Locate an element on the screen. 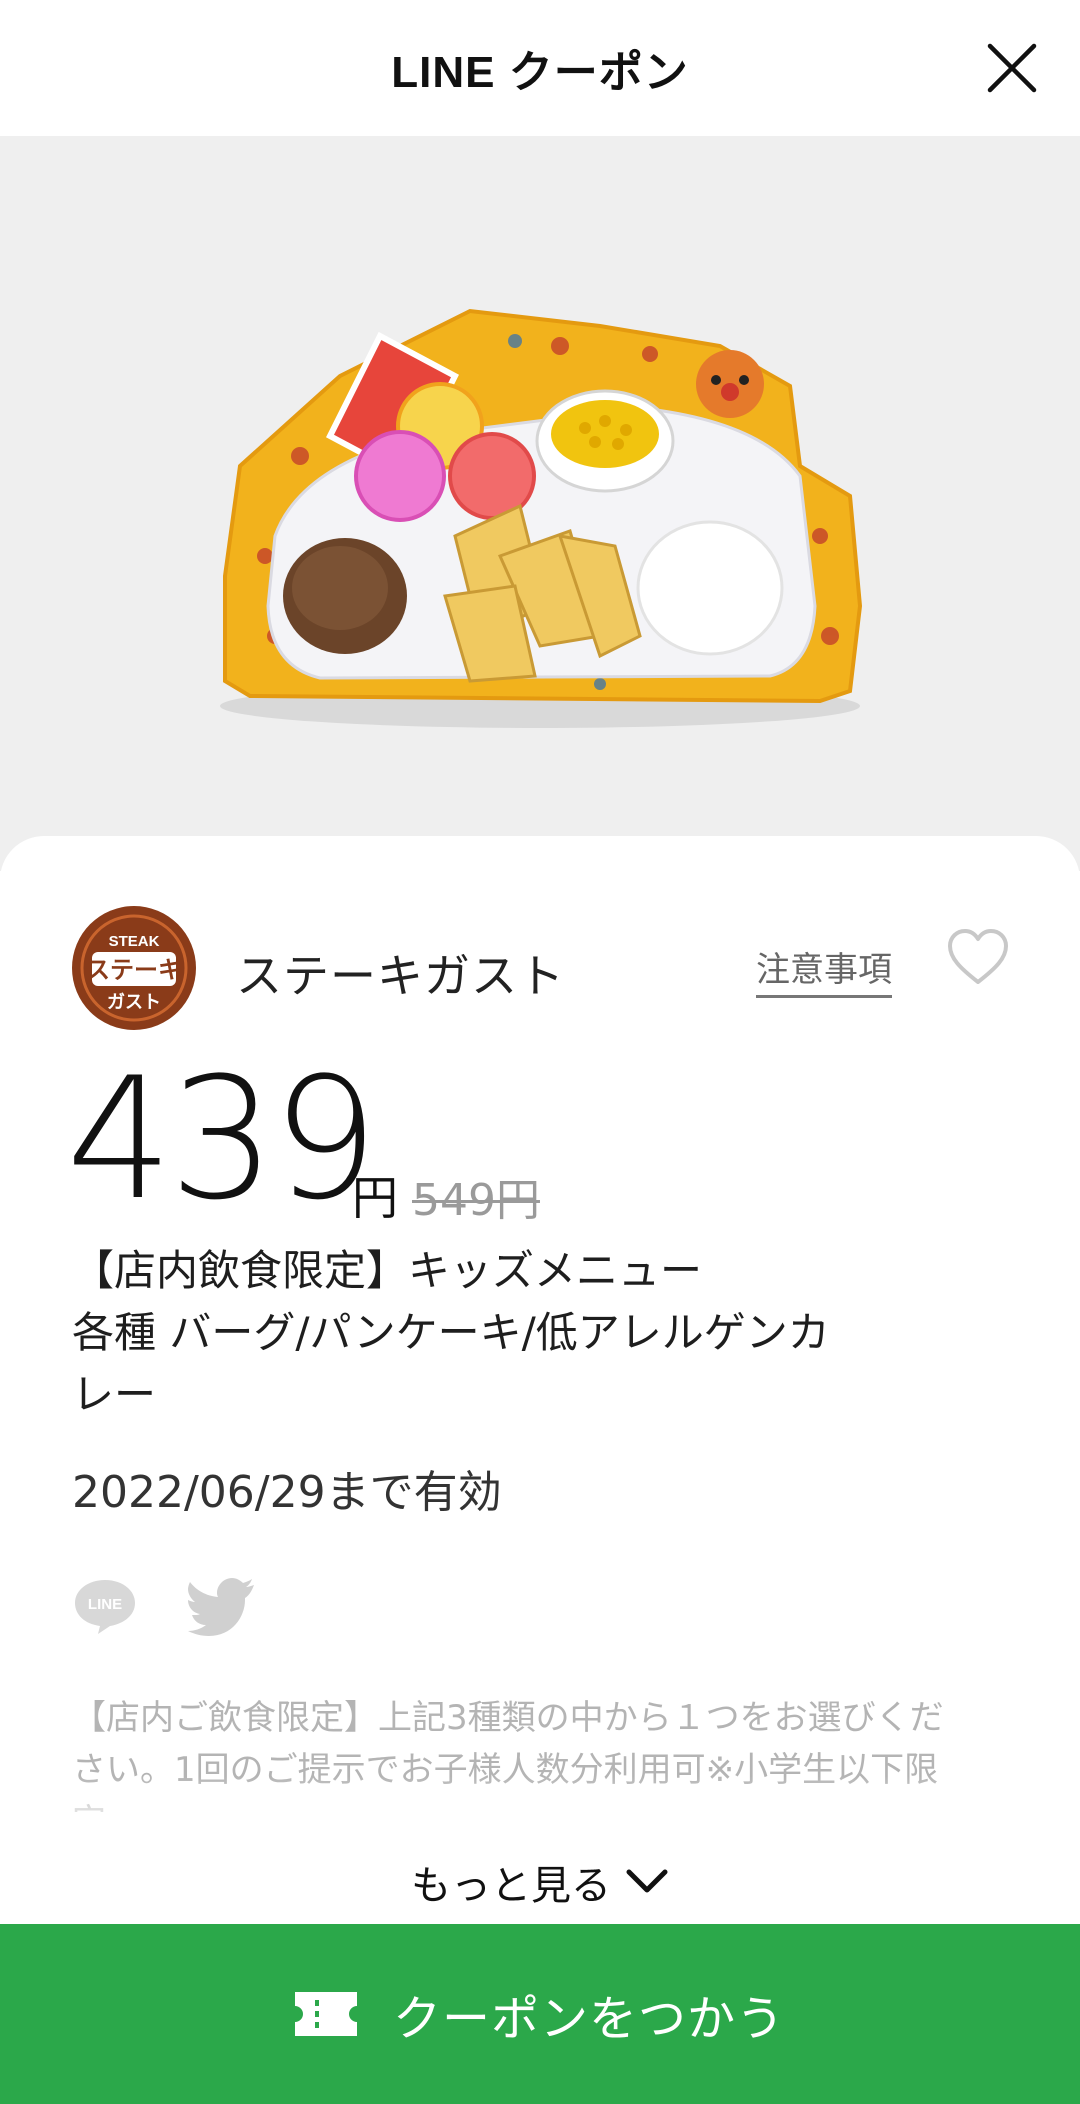 The width and height of the screenshot is (1080, 2104). coupon-title-line: レー is located at coordinates (114, 1394).